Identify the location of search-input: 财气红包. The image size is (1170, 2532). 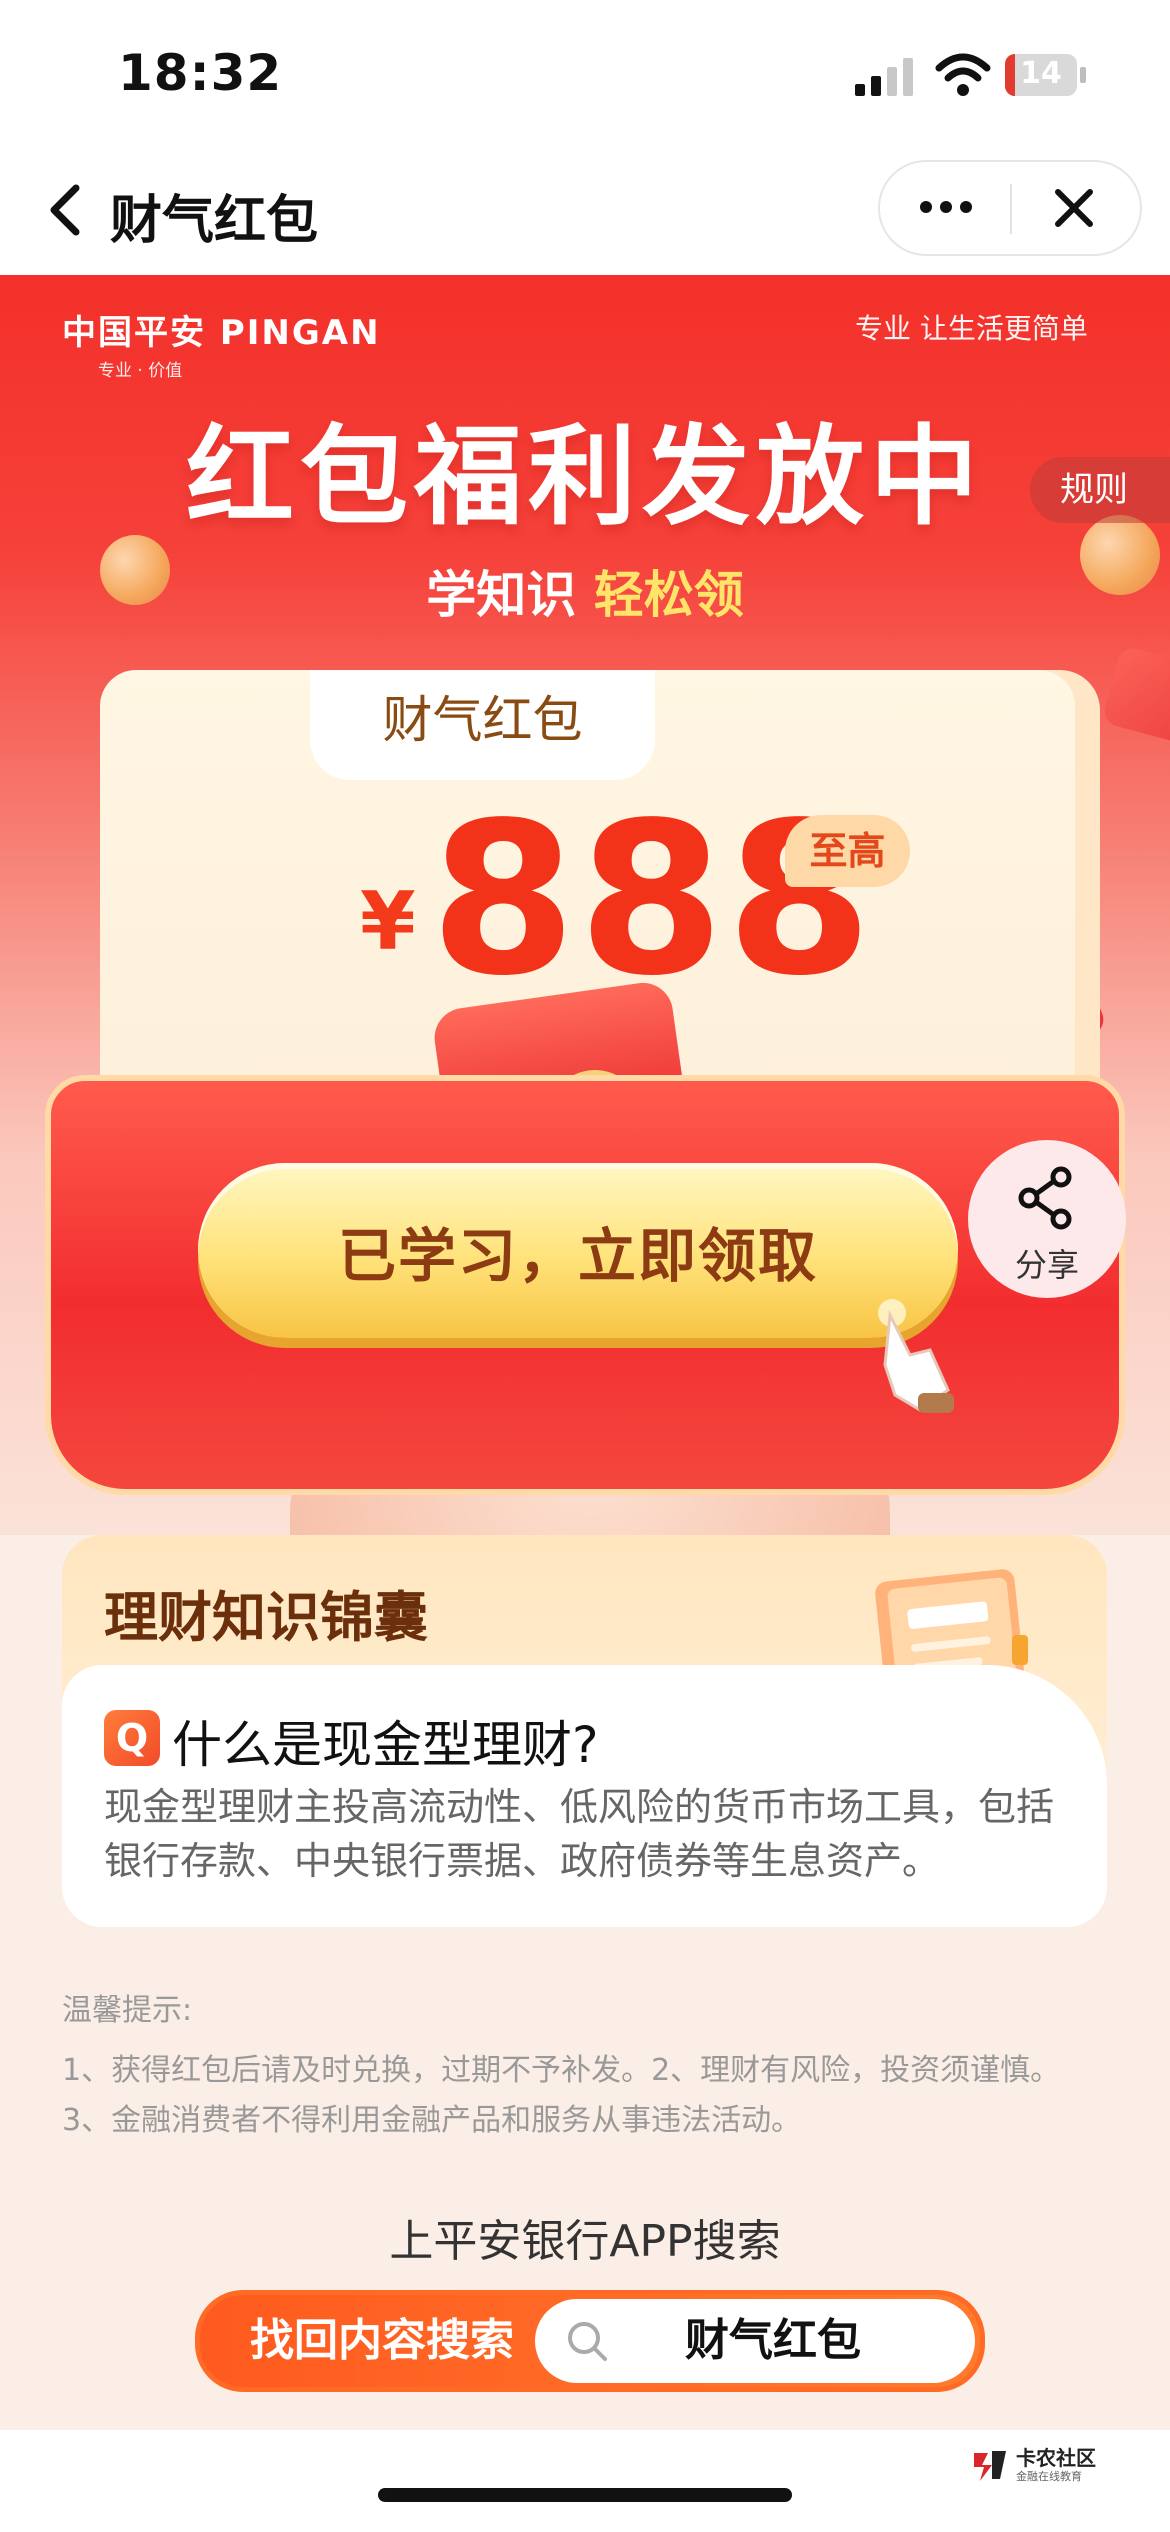
(755, 2341).